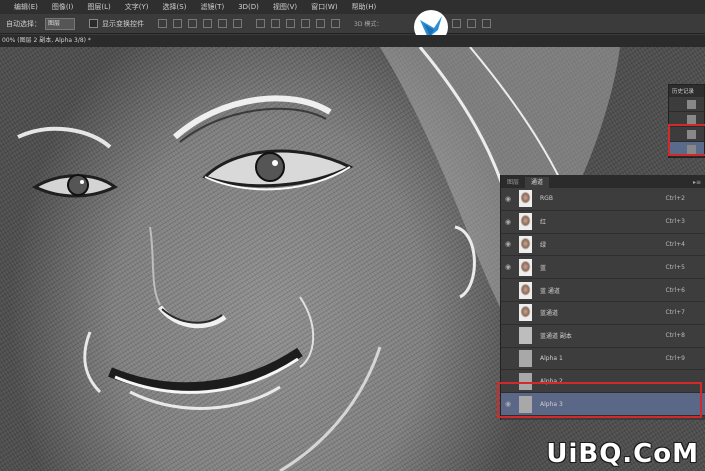 The image size is (705, 471). I want to click on channel-row: 蓝通道 副本 Ctrl+8, so click(603, 336).